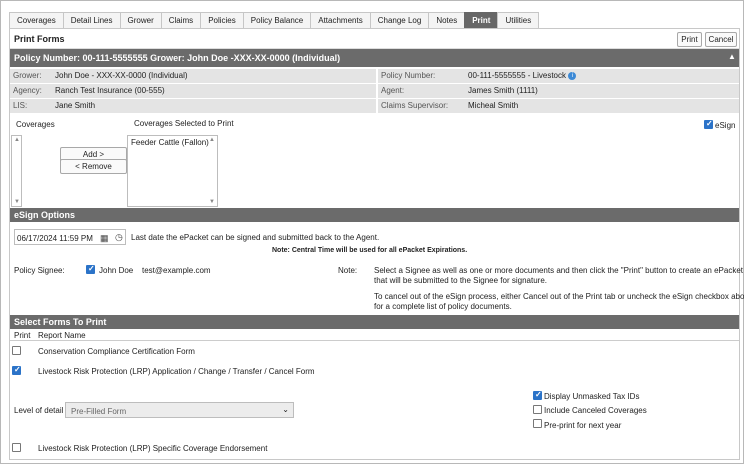 This screenshot has height=464, width=744. Describe the element at coordinates (399, 20) in the screenshot. I see `tab-change-log: Change Log` at that location.